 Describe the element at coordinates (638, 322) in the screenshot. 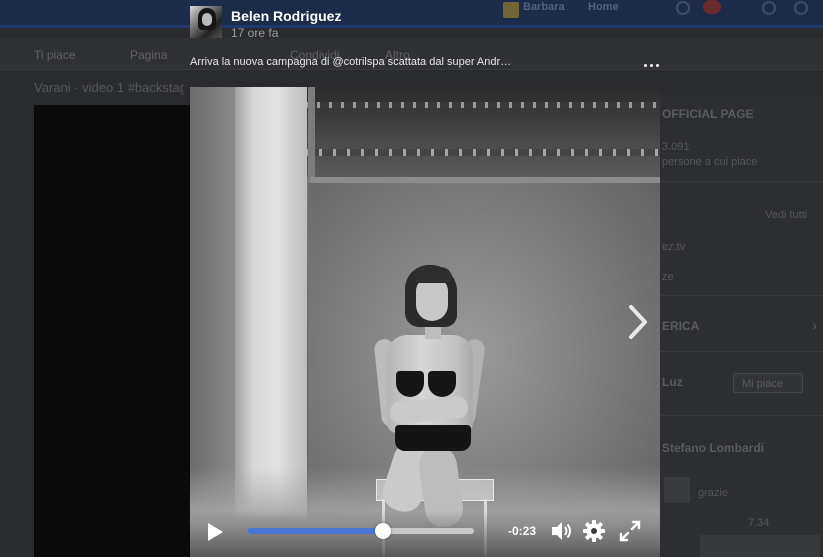

I see `chevron-right-icon` at that location.